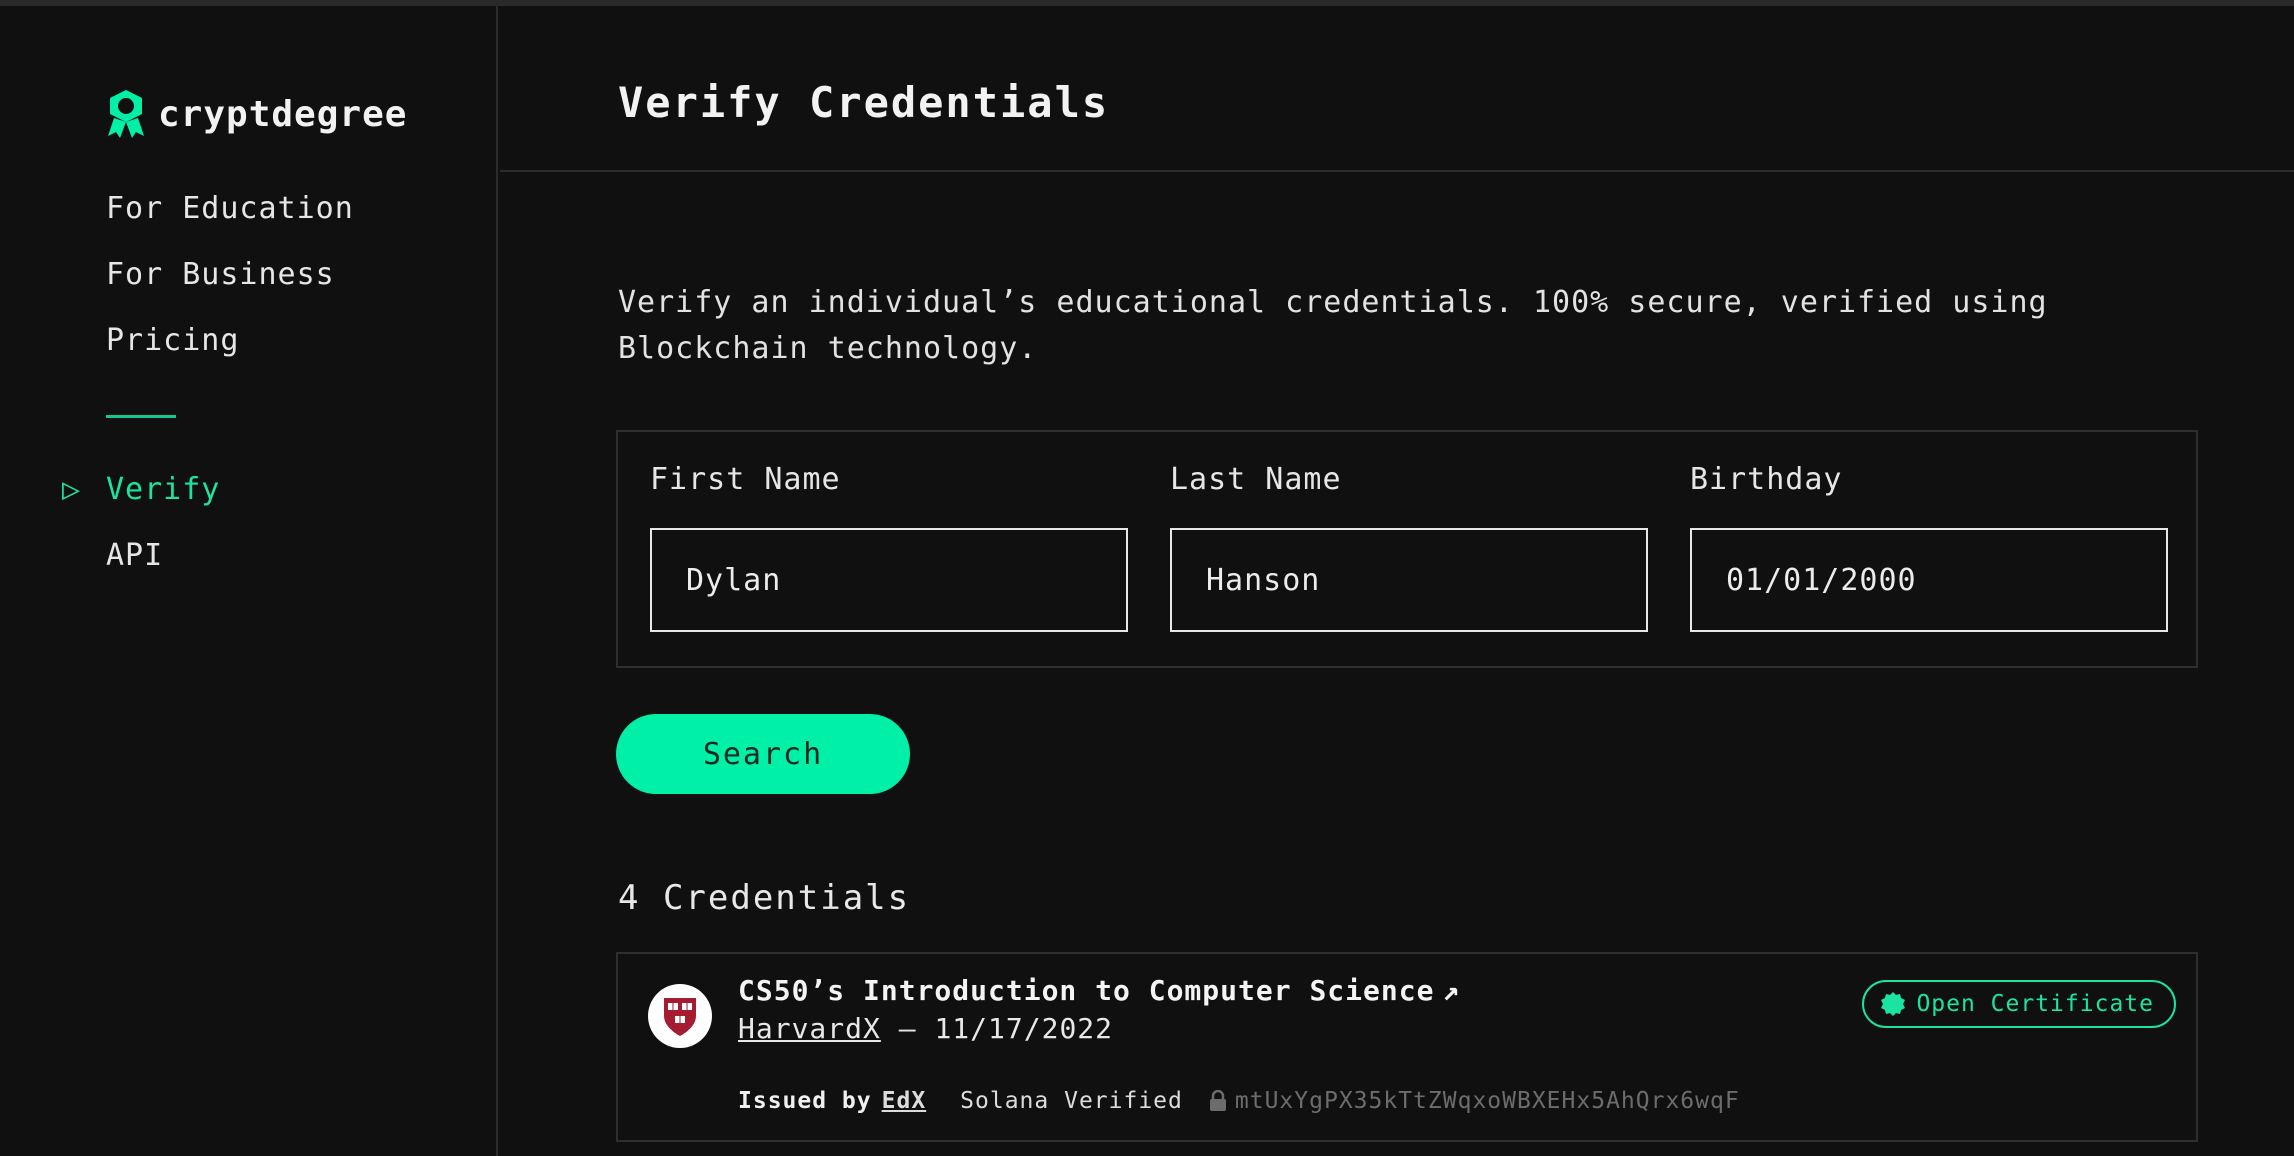 The image size is (2294, 1156). Describe the element at coordinates (925, 1028) in the screenshot. I see `credential-subtitle: HarvardX — 11/17/2022` at that location.